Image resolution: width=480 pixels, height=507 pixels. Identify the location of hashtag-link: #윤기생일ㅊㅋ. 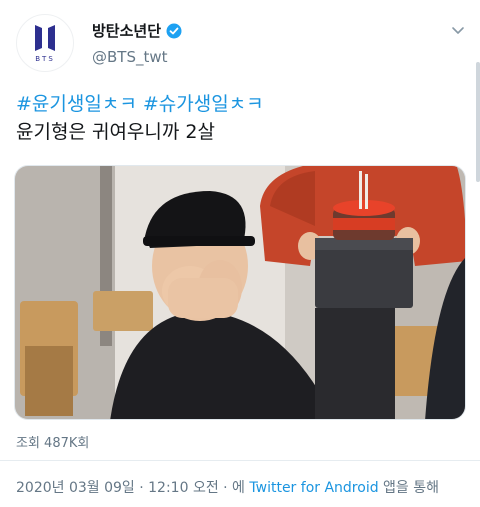
(76, 104).